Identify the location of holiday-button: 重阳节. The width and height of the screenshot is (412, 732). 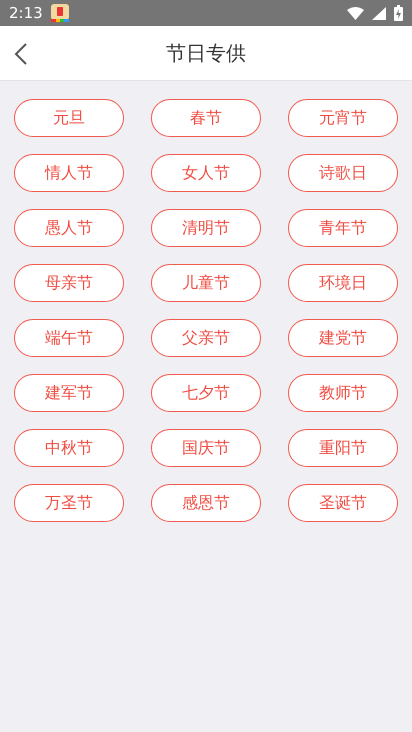
(343, 448).